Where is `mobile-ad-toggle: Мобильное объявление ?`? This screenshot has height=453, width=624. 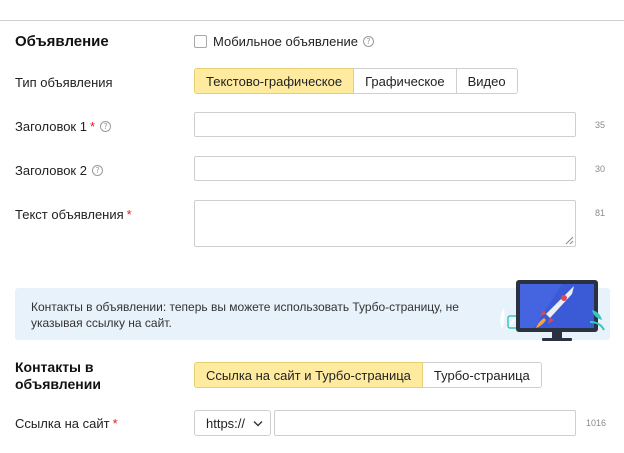 mobile-ad-toggle: Мобильное объявление ? is located at coordinates (284, 41).